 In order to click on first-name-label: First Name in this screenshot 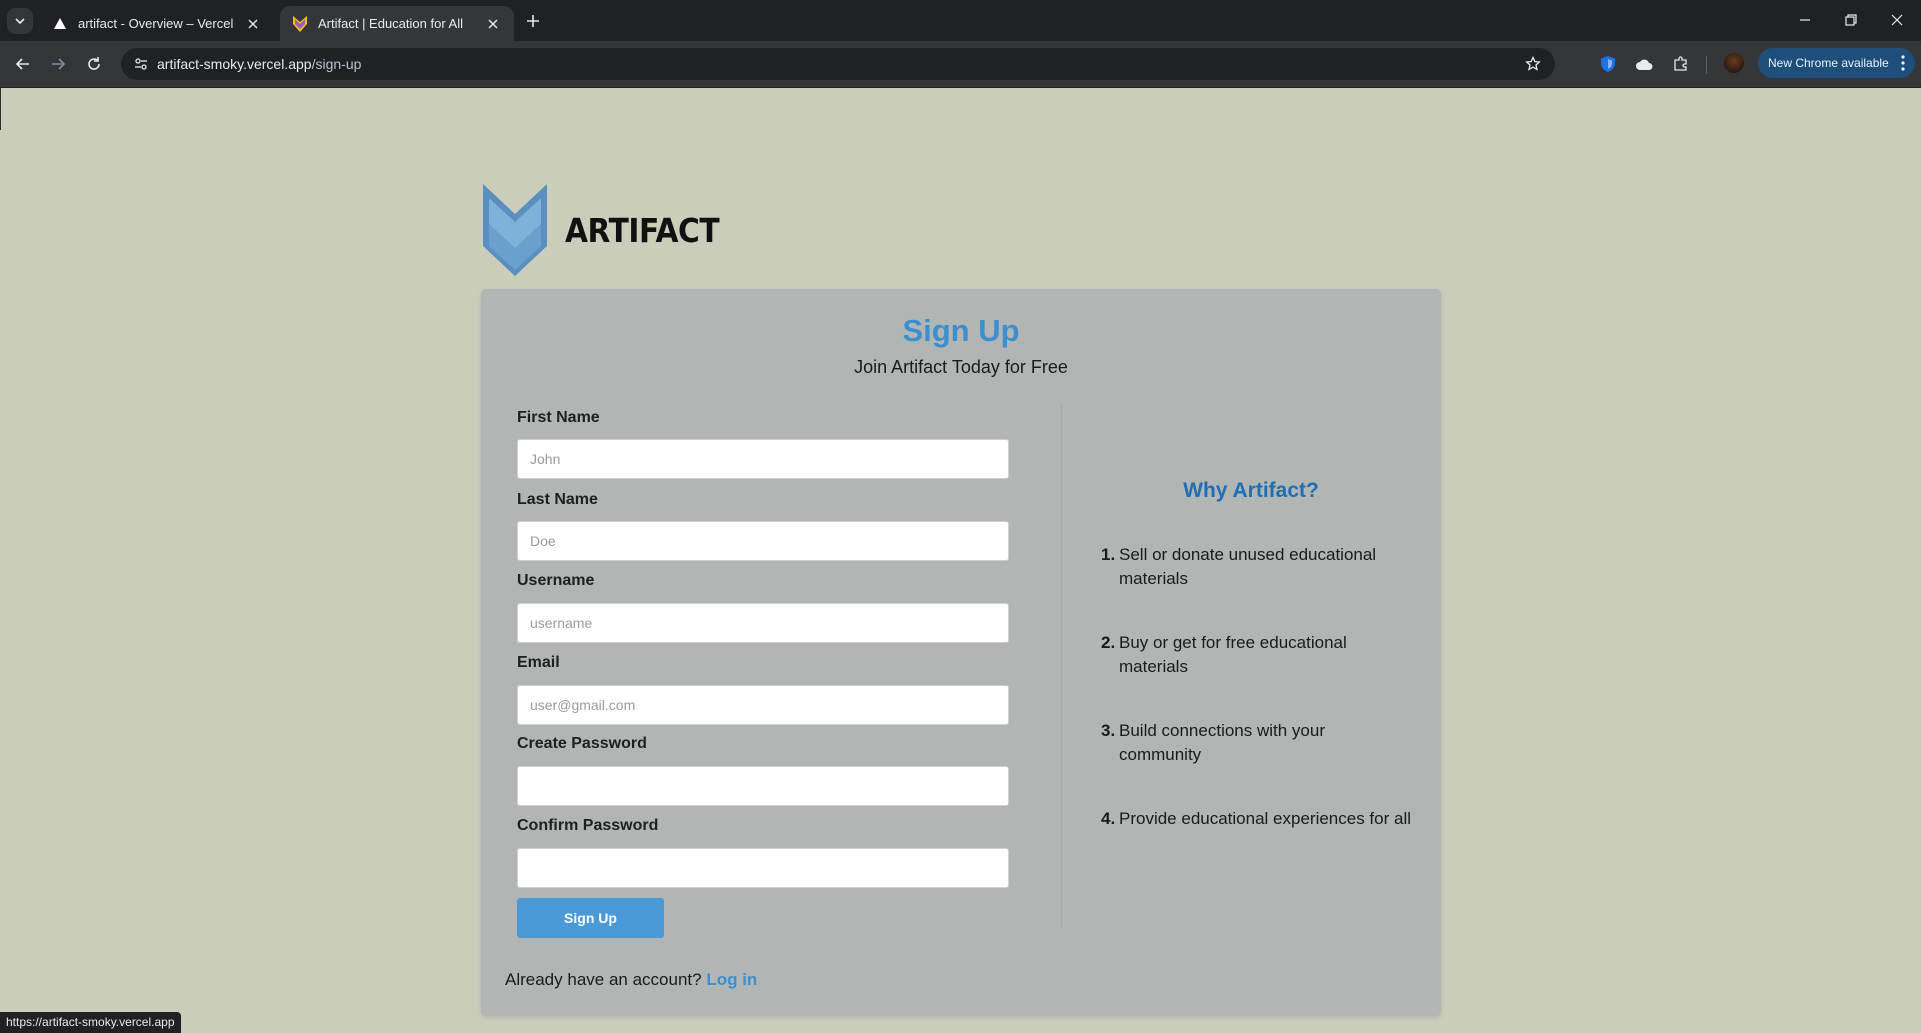, I will do `click(558, 417)`.